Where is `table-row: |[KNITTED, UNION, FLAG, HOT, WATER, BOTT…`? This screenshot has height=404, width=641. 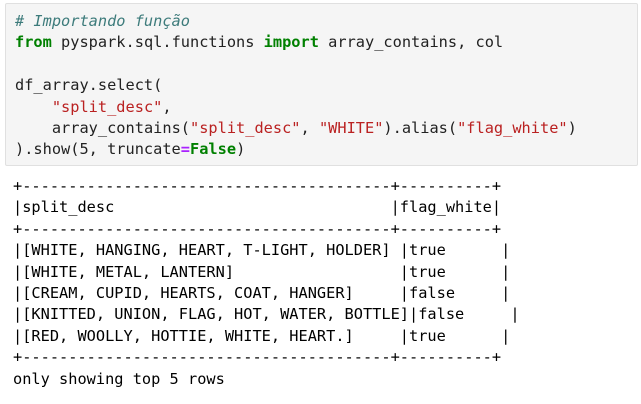 table-row: |[KNITTED, UNION, FLAG, HOT, WATER, BOTT… is located at coordinates (266, 314).